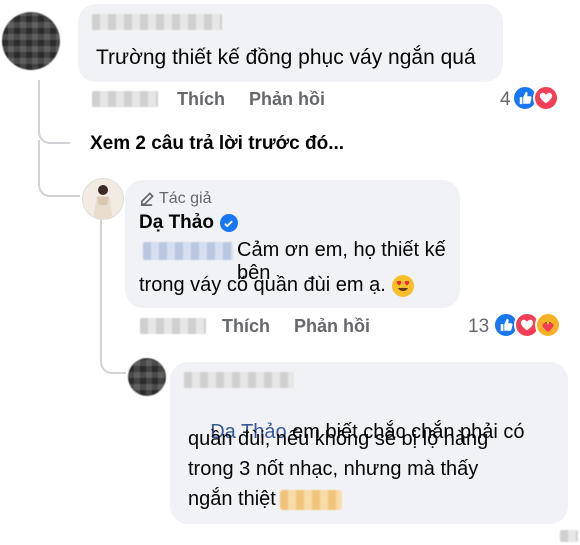 The width and height of the screenshot is (580, 545). I want to click on mention-blurred, so click(188, 251).